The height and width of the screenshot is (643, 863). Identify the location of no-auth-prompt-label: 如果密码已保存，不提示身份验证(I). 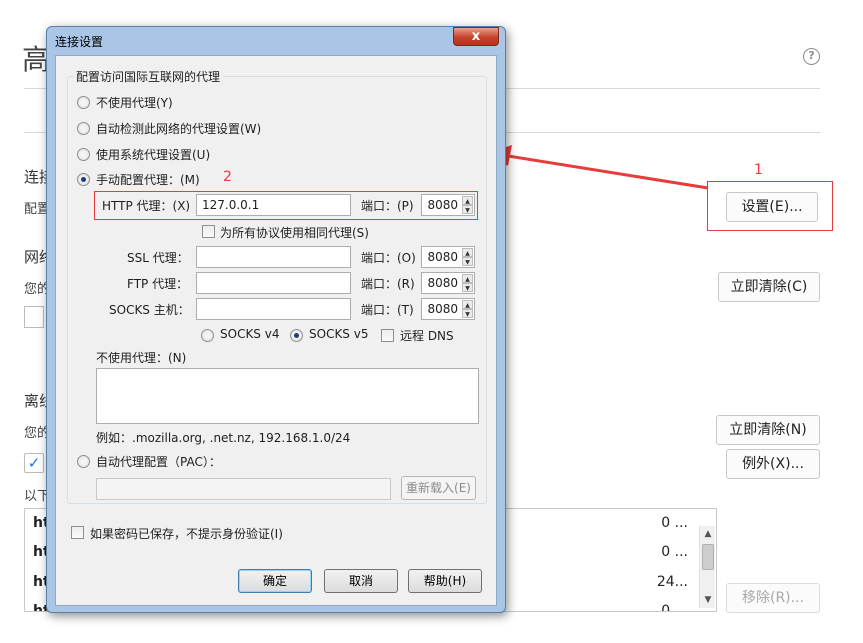
(186, 533).